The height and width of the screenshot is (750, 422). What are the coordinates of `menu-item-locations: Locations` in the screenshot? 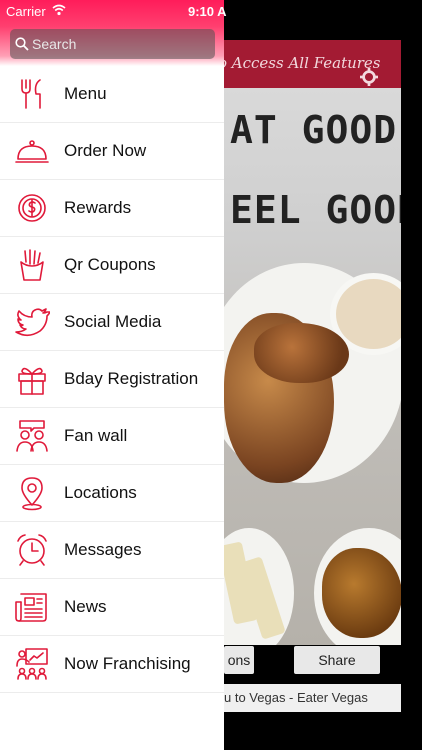 It's located at (112, 493).